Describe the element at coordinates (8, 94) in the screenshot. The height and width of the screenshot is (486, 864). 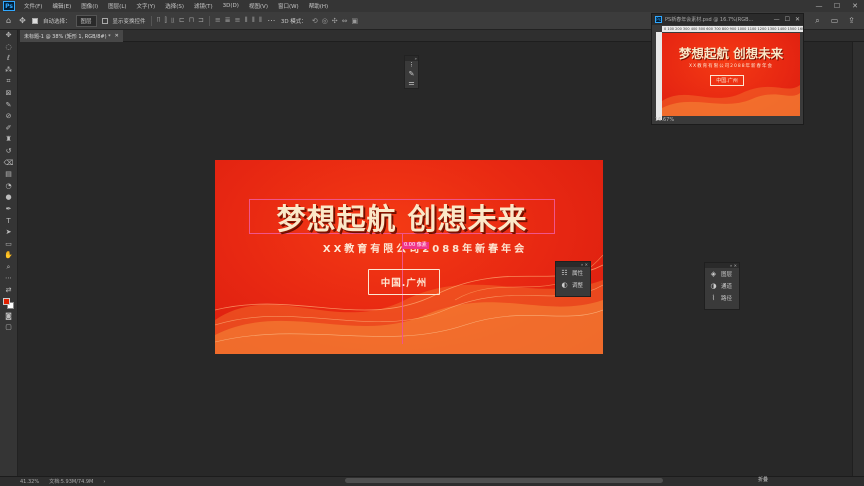
I see `frame-tool-icon: ⊠` at that location.